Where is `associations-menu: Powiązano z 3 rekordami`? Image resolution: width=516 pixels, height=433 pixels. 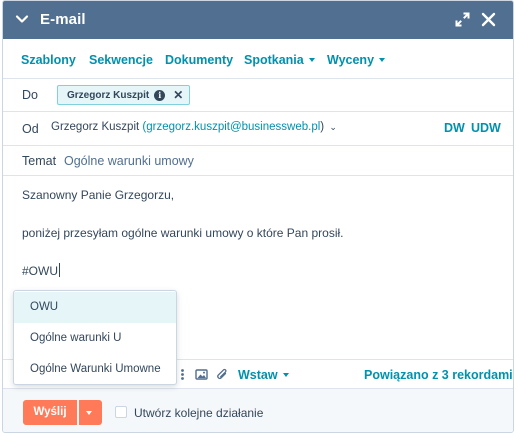 associations-menu: Powiązano z 3 rekordami is located at coordinates (438, 375).